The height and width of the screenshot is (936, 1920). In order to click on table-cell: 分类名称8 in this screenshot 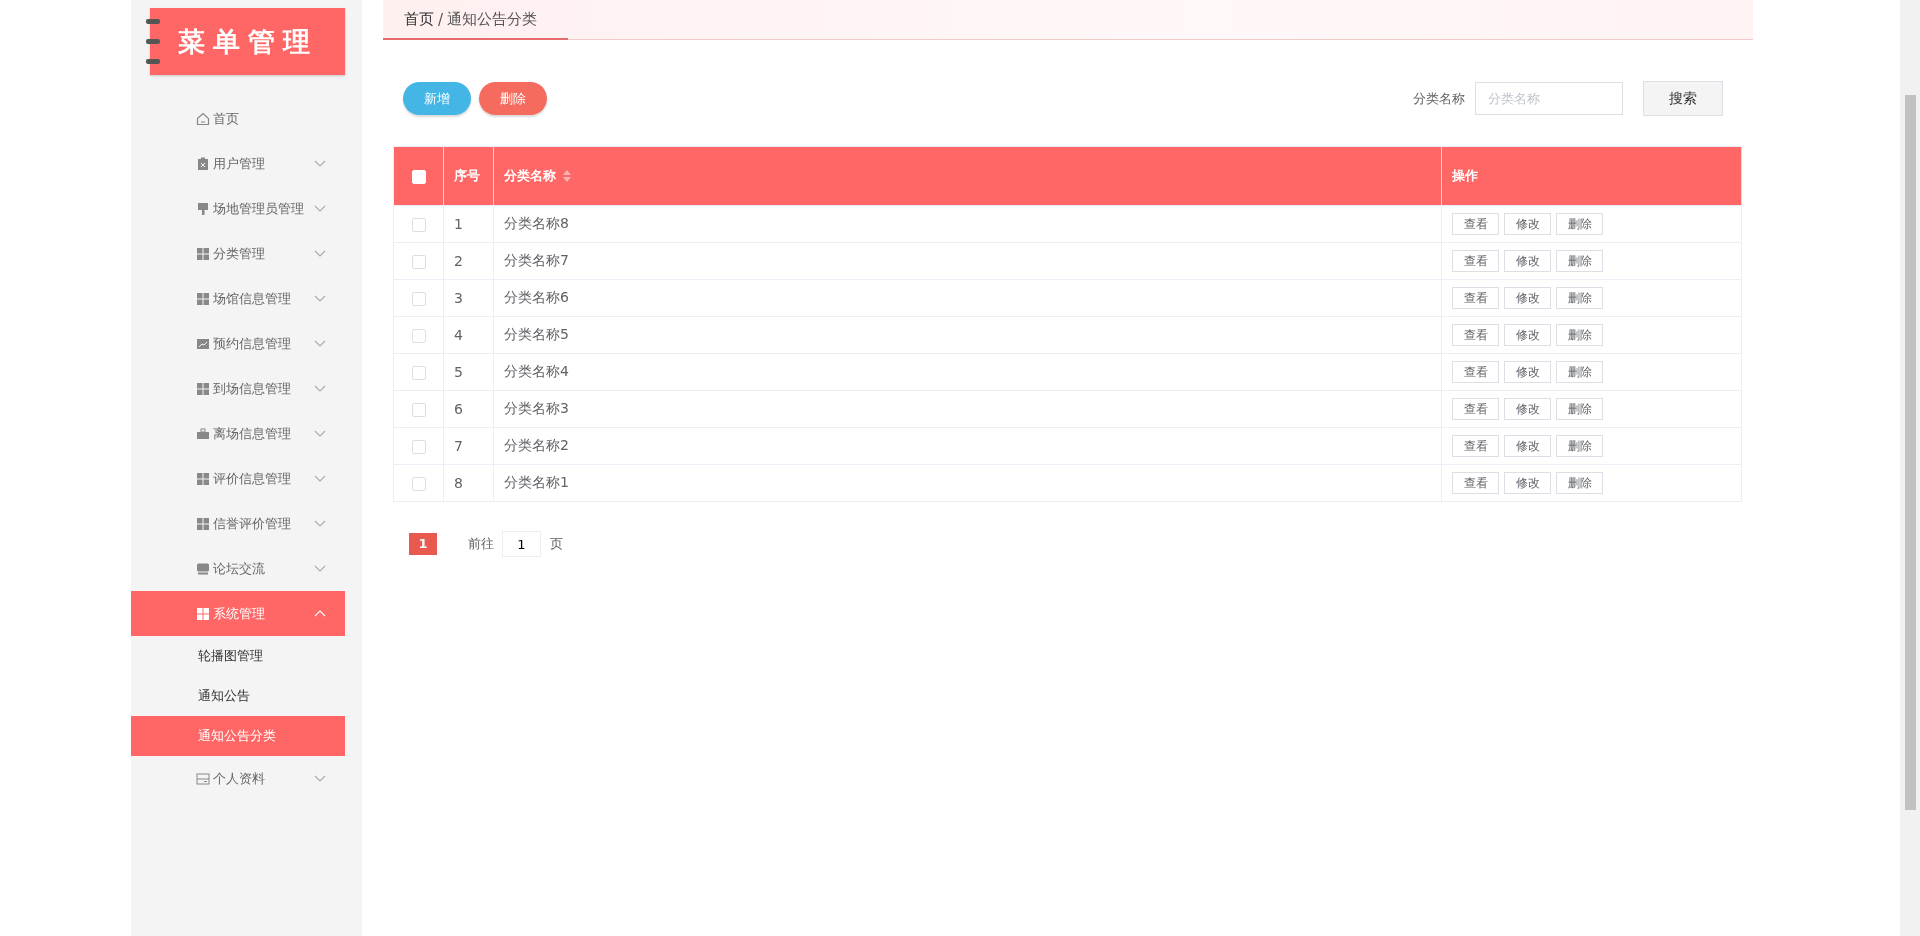, I will do `click(536, 223)`.